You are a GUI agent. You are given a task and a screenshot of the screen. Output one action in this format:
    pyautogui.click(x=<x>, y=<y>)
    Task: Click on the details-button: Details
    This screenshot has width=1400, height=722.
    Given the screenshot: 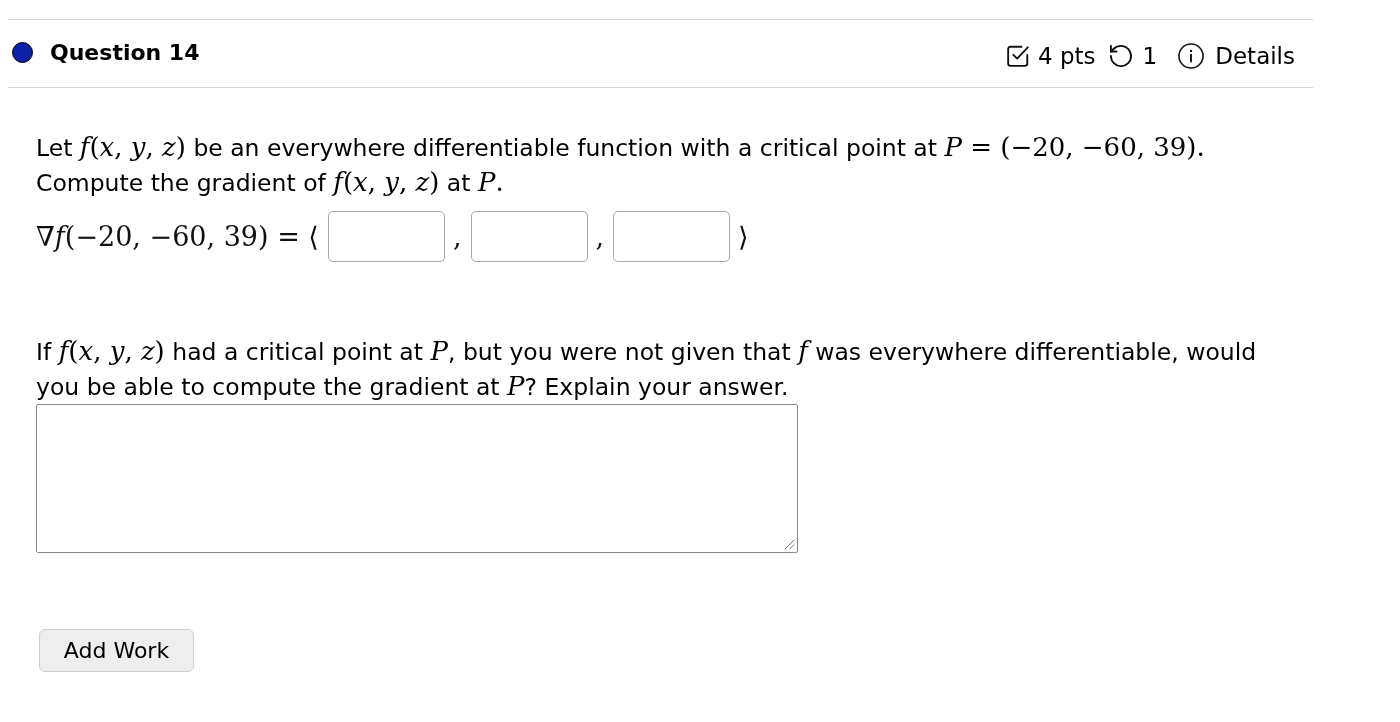 What is the action you would take?
    pyautogui.click(x=1236, y=56)
    